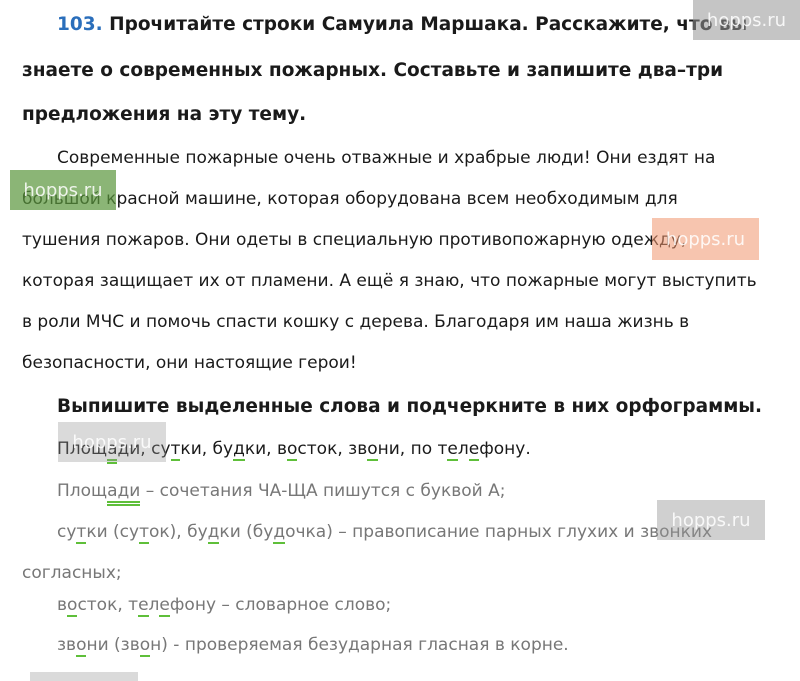 The width and height of the screenshot is (800, 681). Describe the element at coordinates (189, 363) in the screenshot. I see `answer-line-6: безопасности, они настоящие герои!` at that location.